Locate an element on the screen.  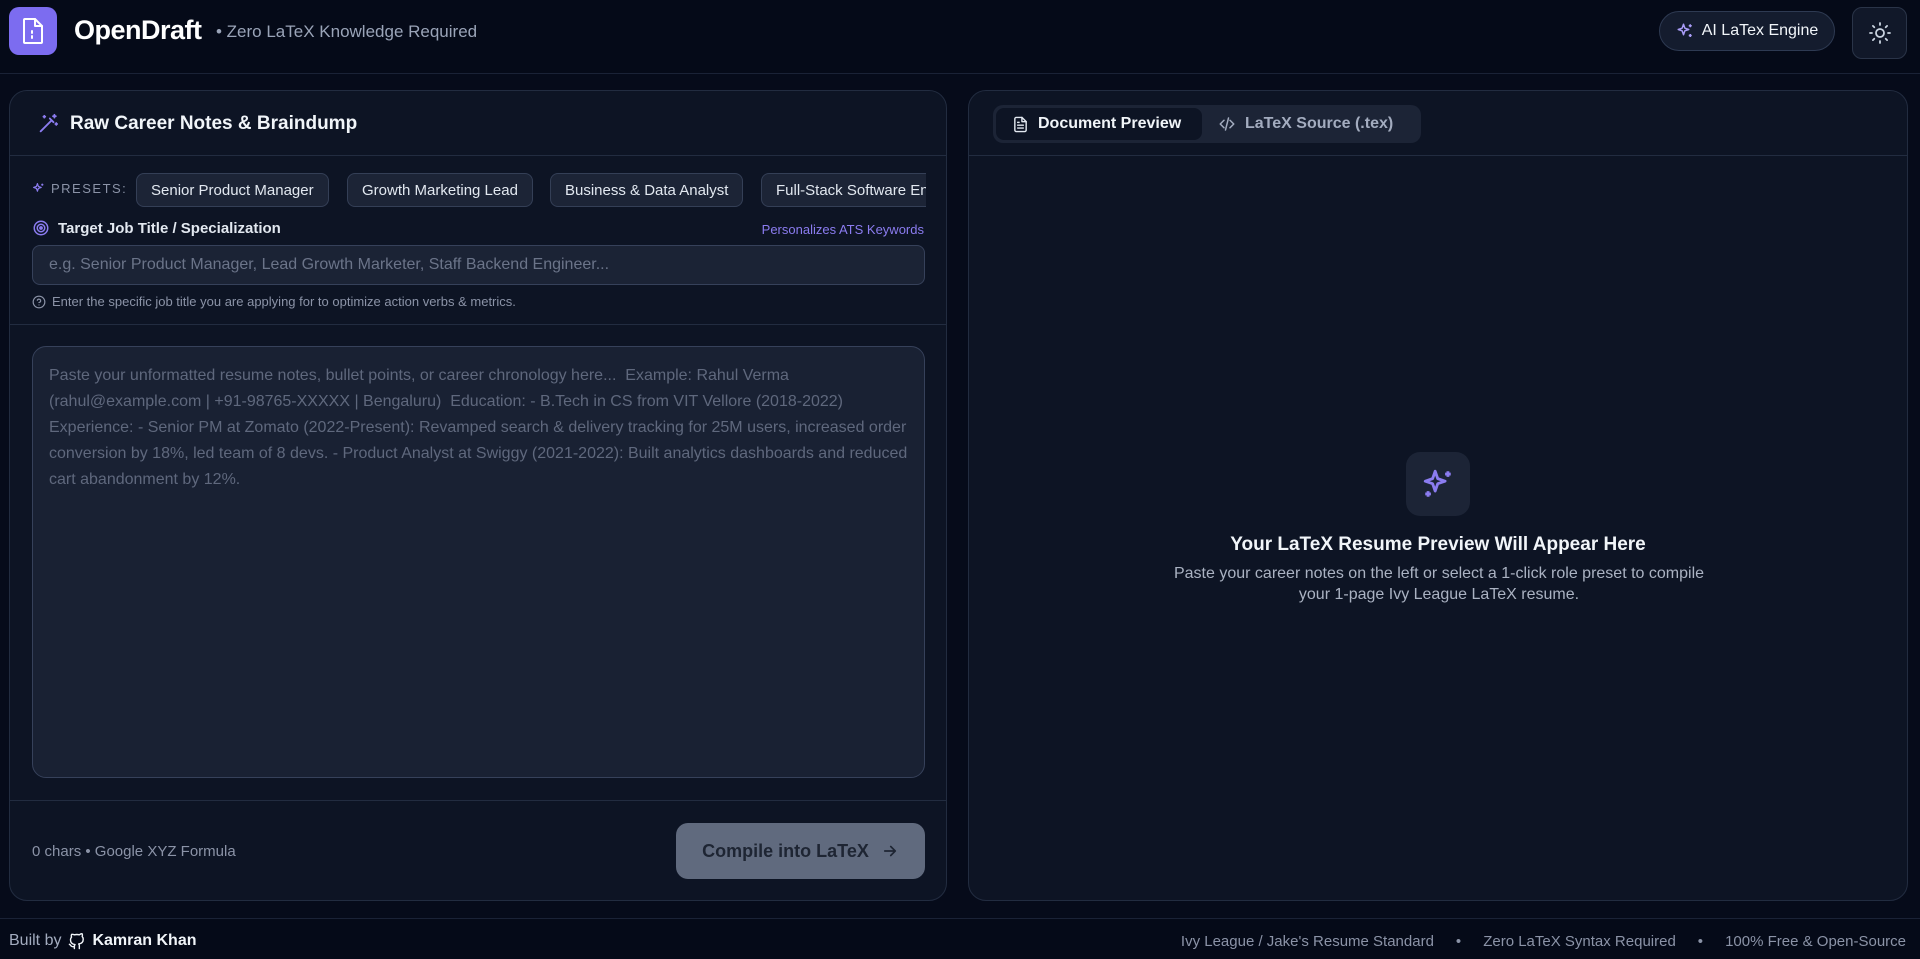
target-job-label: Target Job Title / Specialization is located at coordinates (156, 228).